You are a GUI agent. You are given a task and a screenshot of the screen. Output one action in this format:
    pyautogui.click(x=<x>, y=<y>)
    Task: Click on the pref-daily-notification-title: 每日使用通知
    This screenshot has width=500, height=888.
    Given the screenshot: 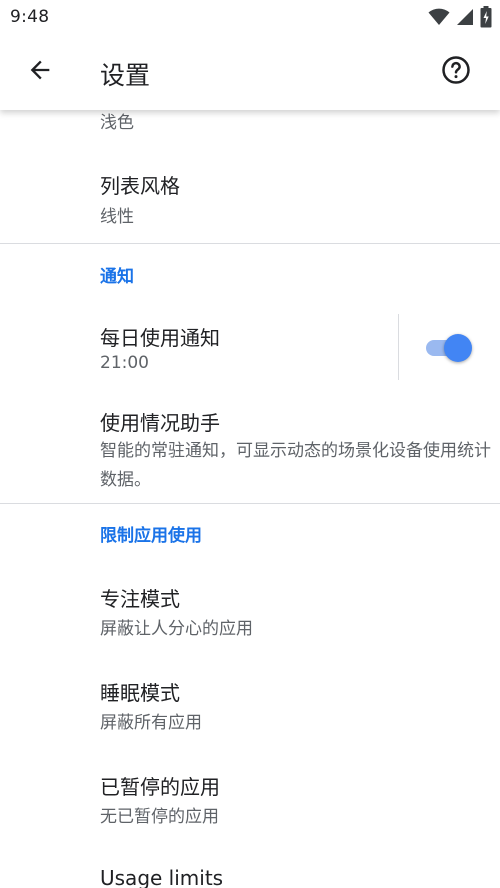 What is the action you would take?
    pyautogui.click(x=160, y=338)
    